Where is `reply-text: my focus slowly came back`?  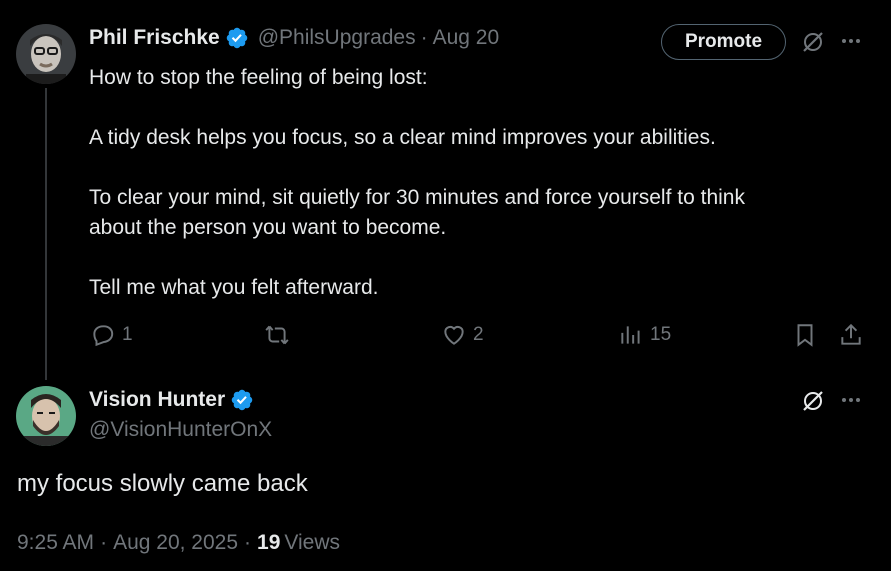 reply-text: my focus slowly came back is located at coordinates (162, 483).